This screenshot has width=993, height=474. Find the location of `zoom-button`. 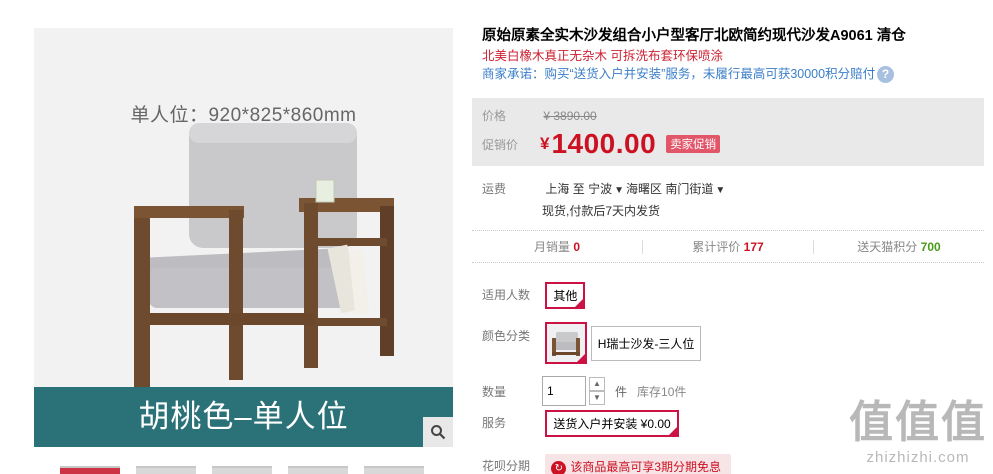

zoom-button is located at coordinates (438, 432).